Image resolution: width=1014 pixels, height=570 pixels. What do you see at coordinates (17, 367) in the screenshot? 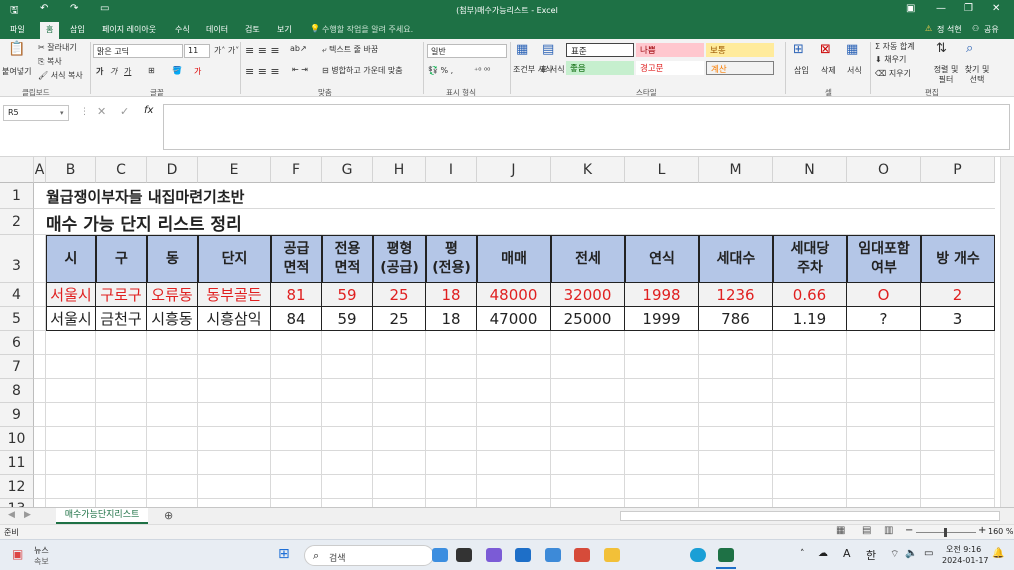
I see `row-header-7: 7` at bounding box center [17, 367].